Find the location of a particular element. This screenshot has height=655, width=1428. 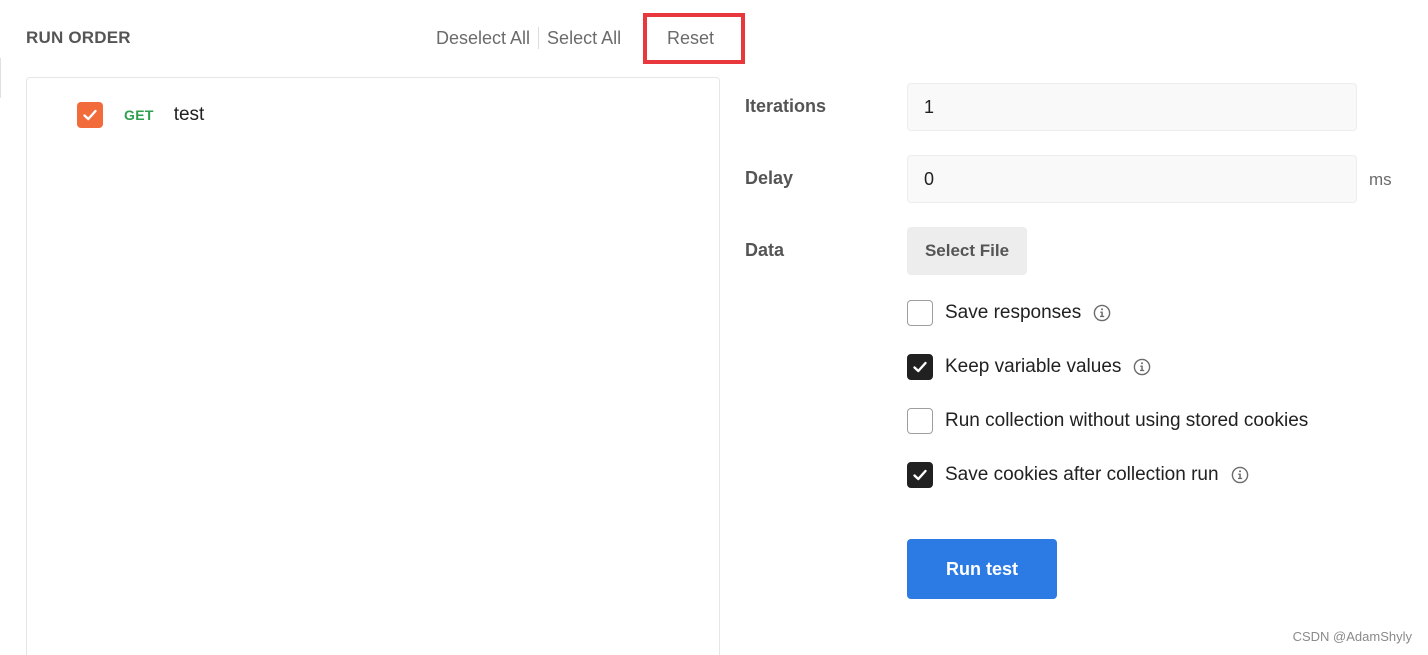

option-label: Save cookies after collection run is located at coordinates (1082, 474).